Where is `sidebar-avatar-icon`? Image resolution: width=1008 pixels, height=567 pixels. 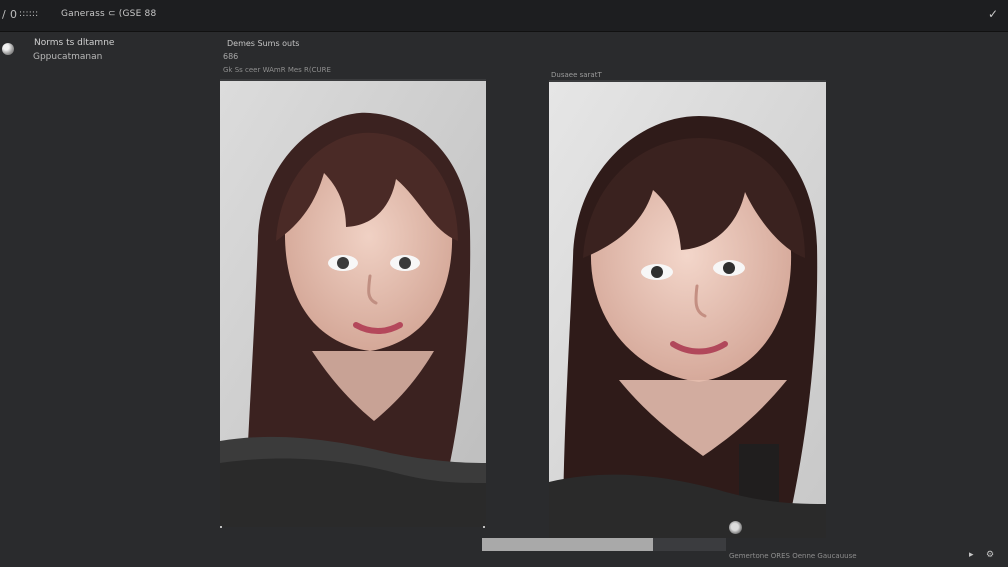
sidebar-avatar-icon is located at coordinates (8, 49).